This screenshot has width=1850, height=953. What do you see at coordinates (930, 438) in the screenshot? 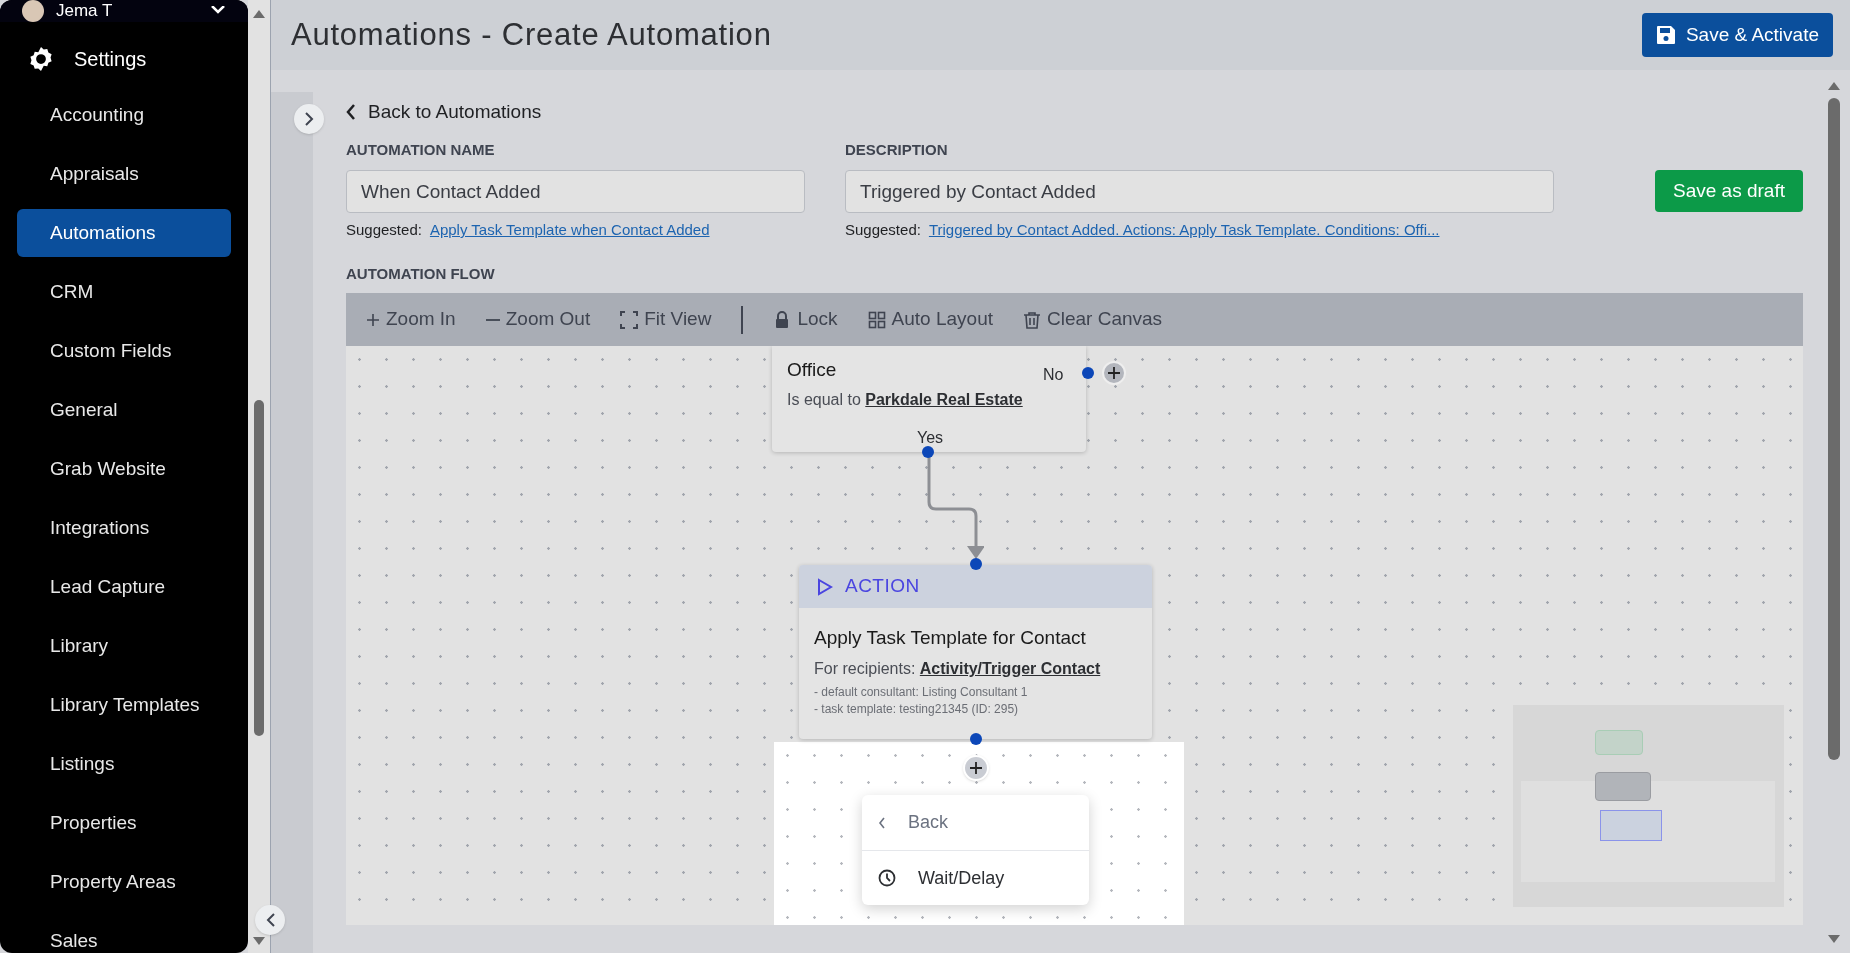
I see `yes-label: Yes` at bounding box center [930, 438].